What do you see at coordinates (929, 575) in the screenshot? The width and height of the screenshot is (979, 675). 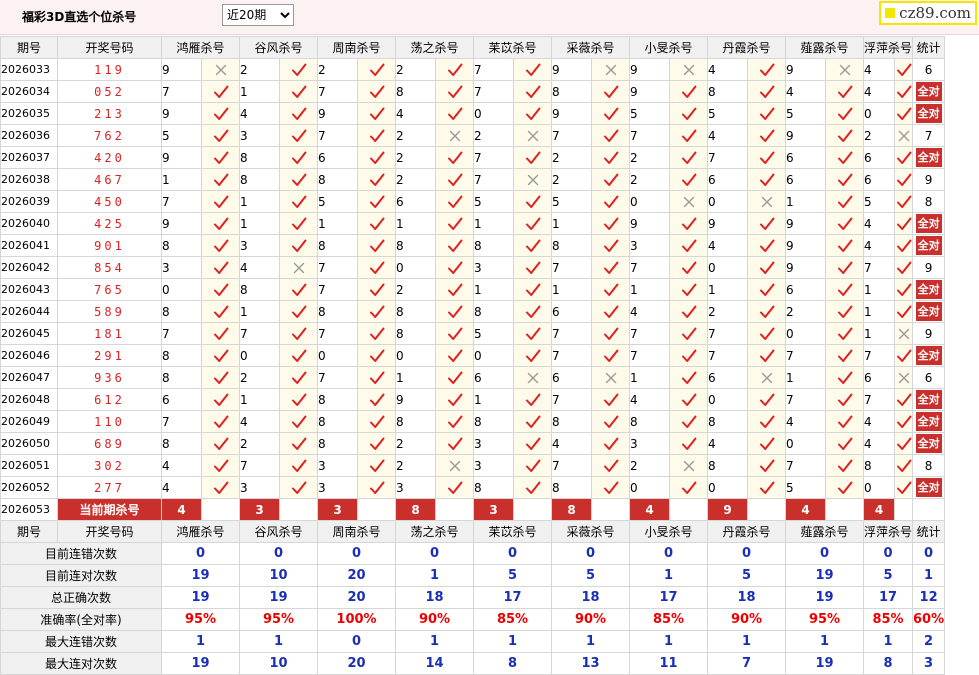 I see `stat-value: 1` at bounding box center [929, 575].